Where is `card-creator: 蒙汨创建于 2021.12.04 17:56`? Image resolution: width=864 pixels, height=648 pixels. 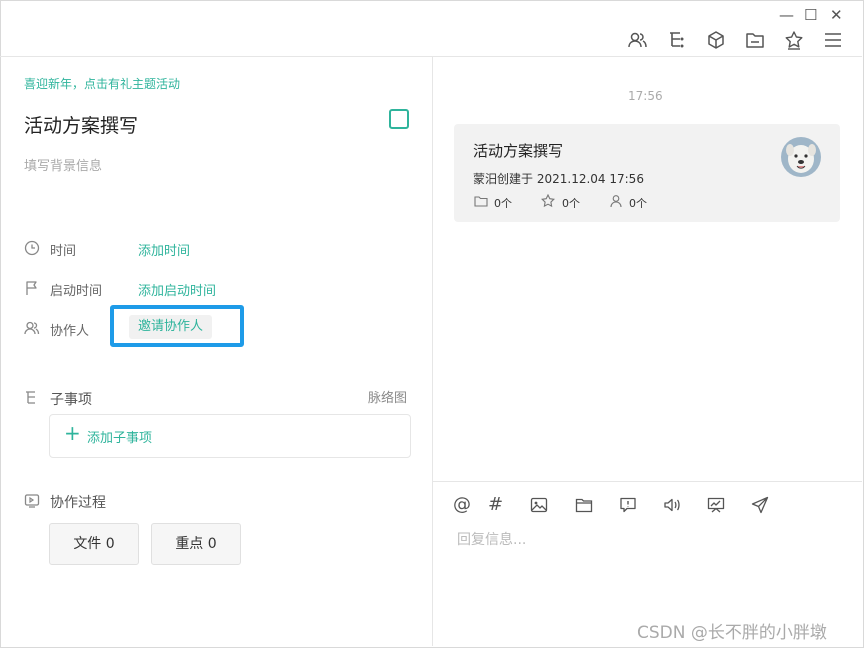 card-creator: 蒙汨创建于 2021.12.04 17:56 is located at coordinates (558, 178).